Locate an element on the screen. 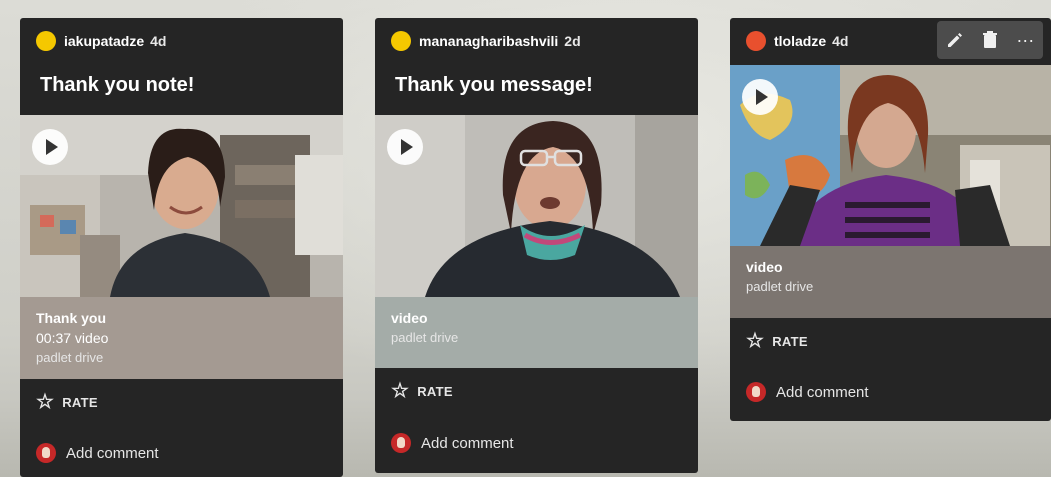 Image resolution: width=1051 pixels, height=477 pixels. post-title: Thank you message! is located at coordinates (494, 85).